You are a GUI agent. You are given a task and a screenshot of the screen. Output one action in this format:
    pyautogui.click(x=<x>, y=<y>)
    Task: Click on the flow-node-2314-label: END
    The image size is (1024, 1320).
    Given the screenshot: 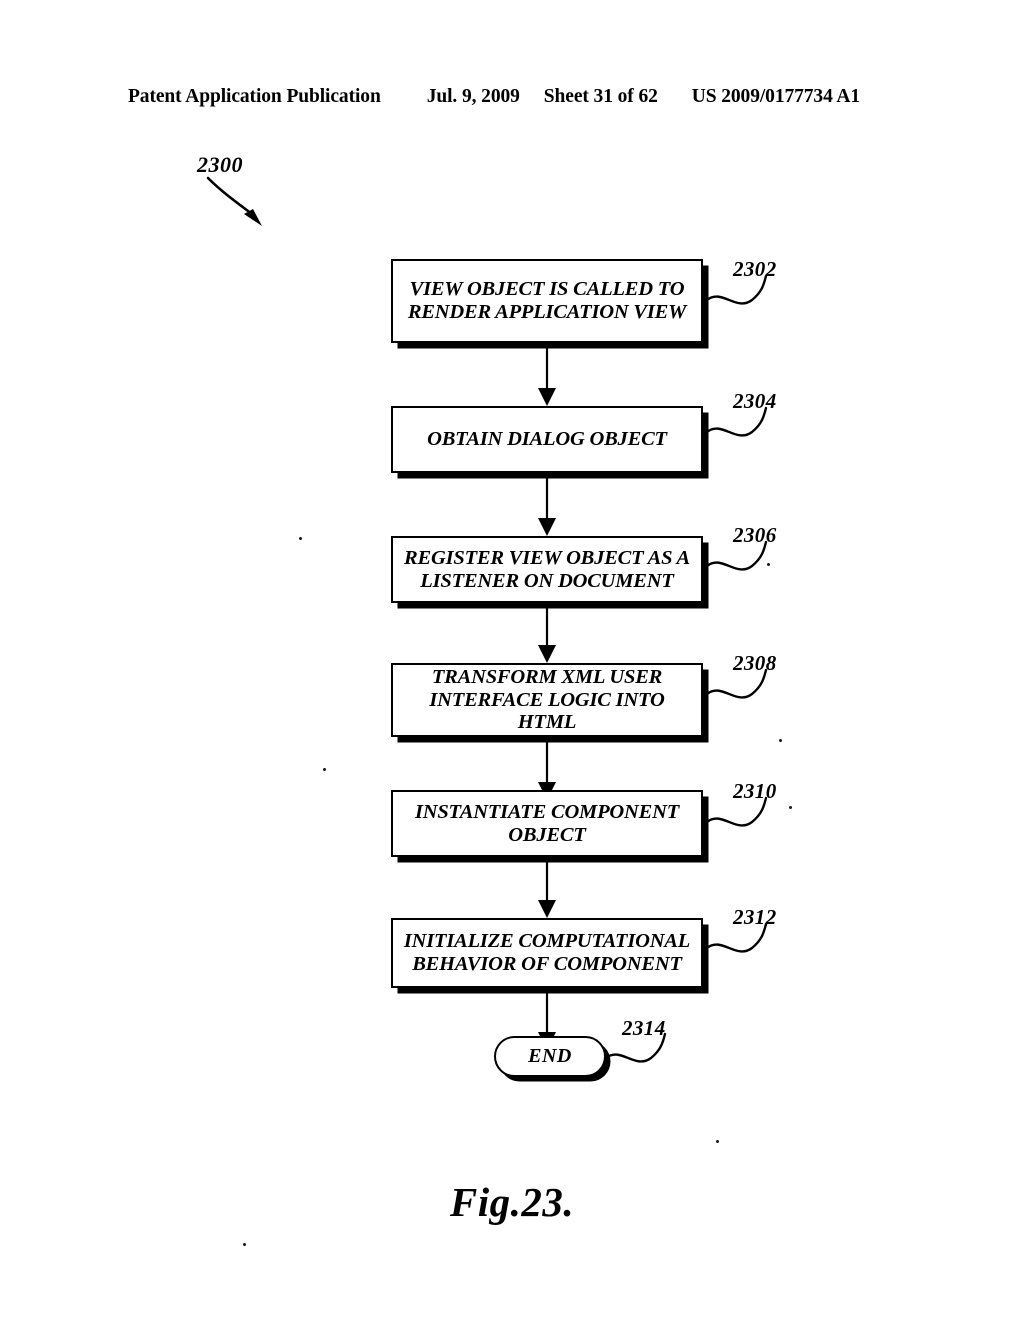 What is the action you would take?
    pyautogui.click(x=550, y=1056)
    